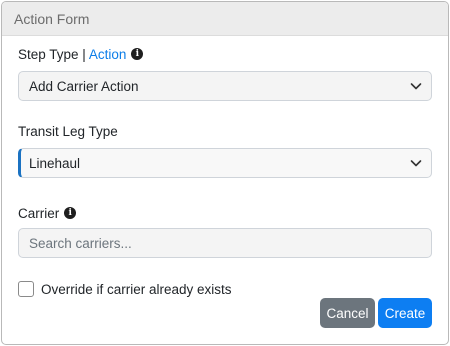 This screenshot has height=346, width=450. Describe the element at coordinates (225, 54) in the screenshot. I see `step-type-label-row: Step Type | Action i` at that location.